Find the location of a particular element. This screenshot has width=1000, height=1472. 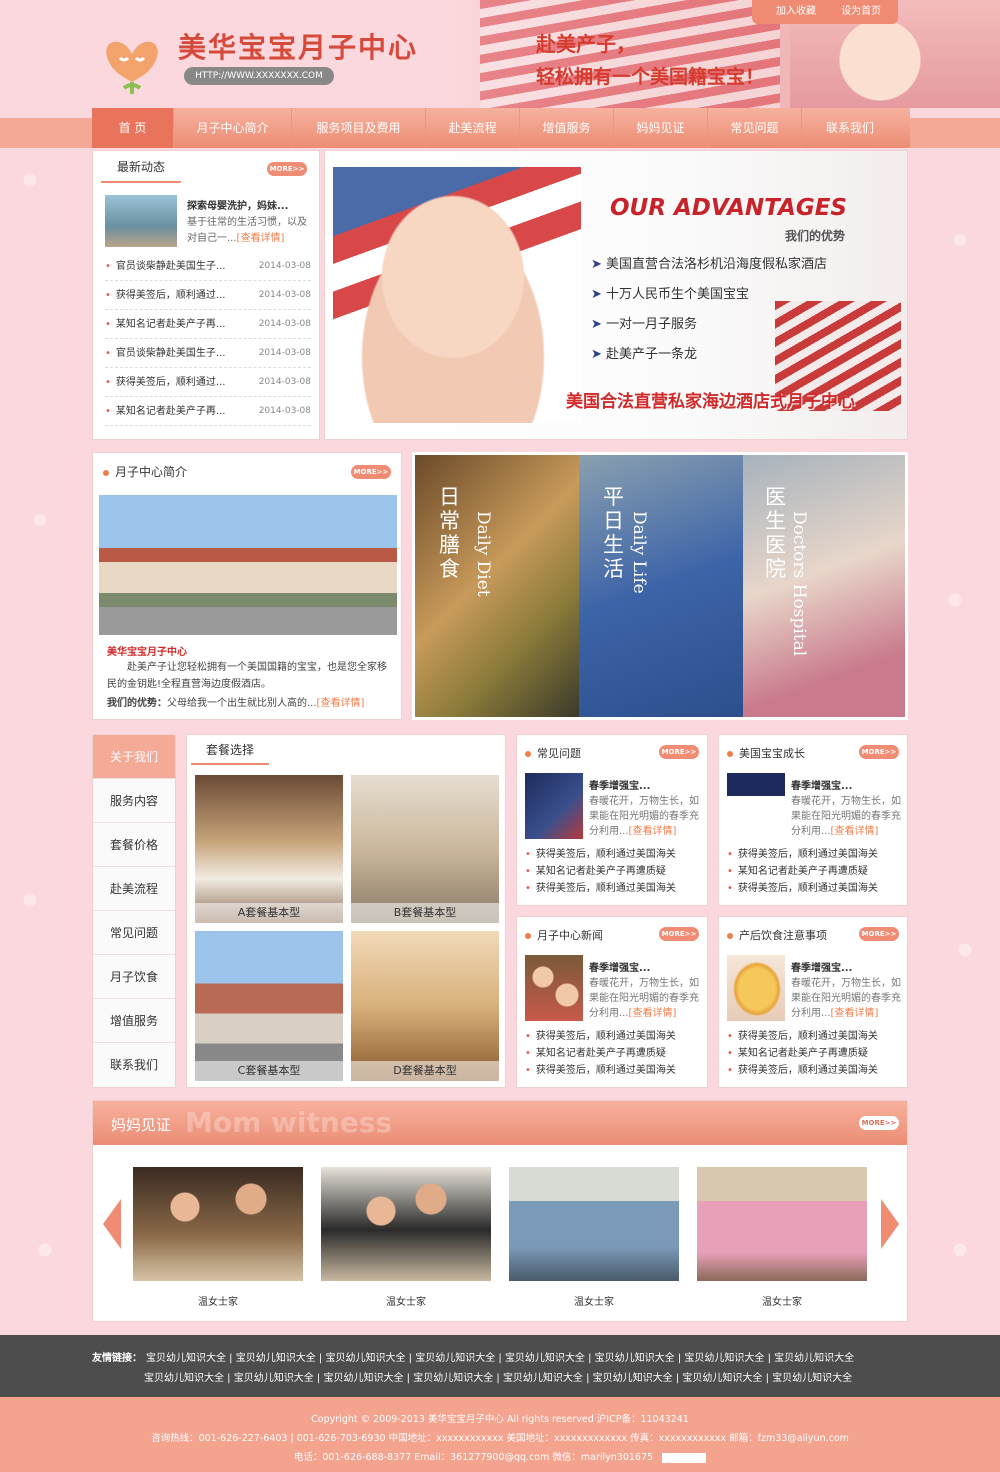

nav-contact: 联系我们 is located at coordinates (850, 128).